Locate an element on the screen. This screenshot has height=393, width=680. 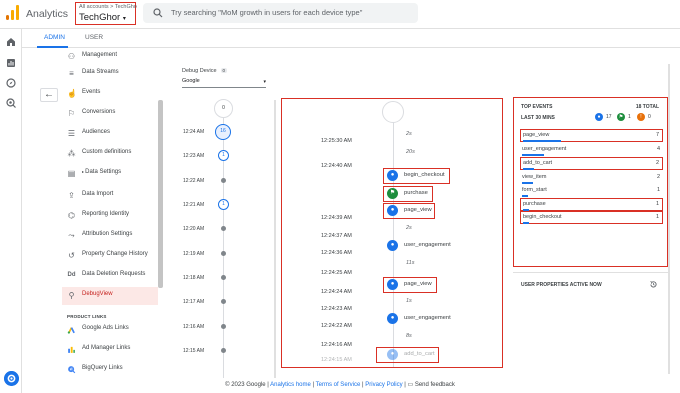
minute-count-badge: 16 is located at coordinates (223, 132).